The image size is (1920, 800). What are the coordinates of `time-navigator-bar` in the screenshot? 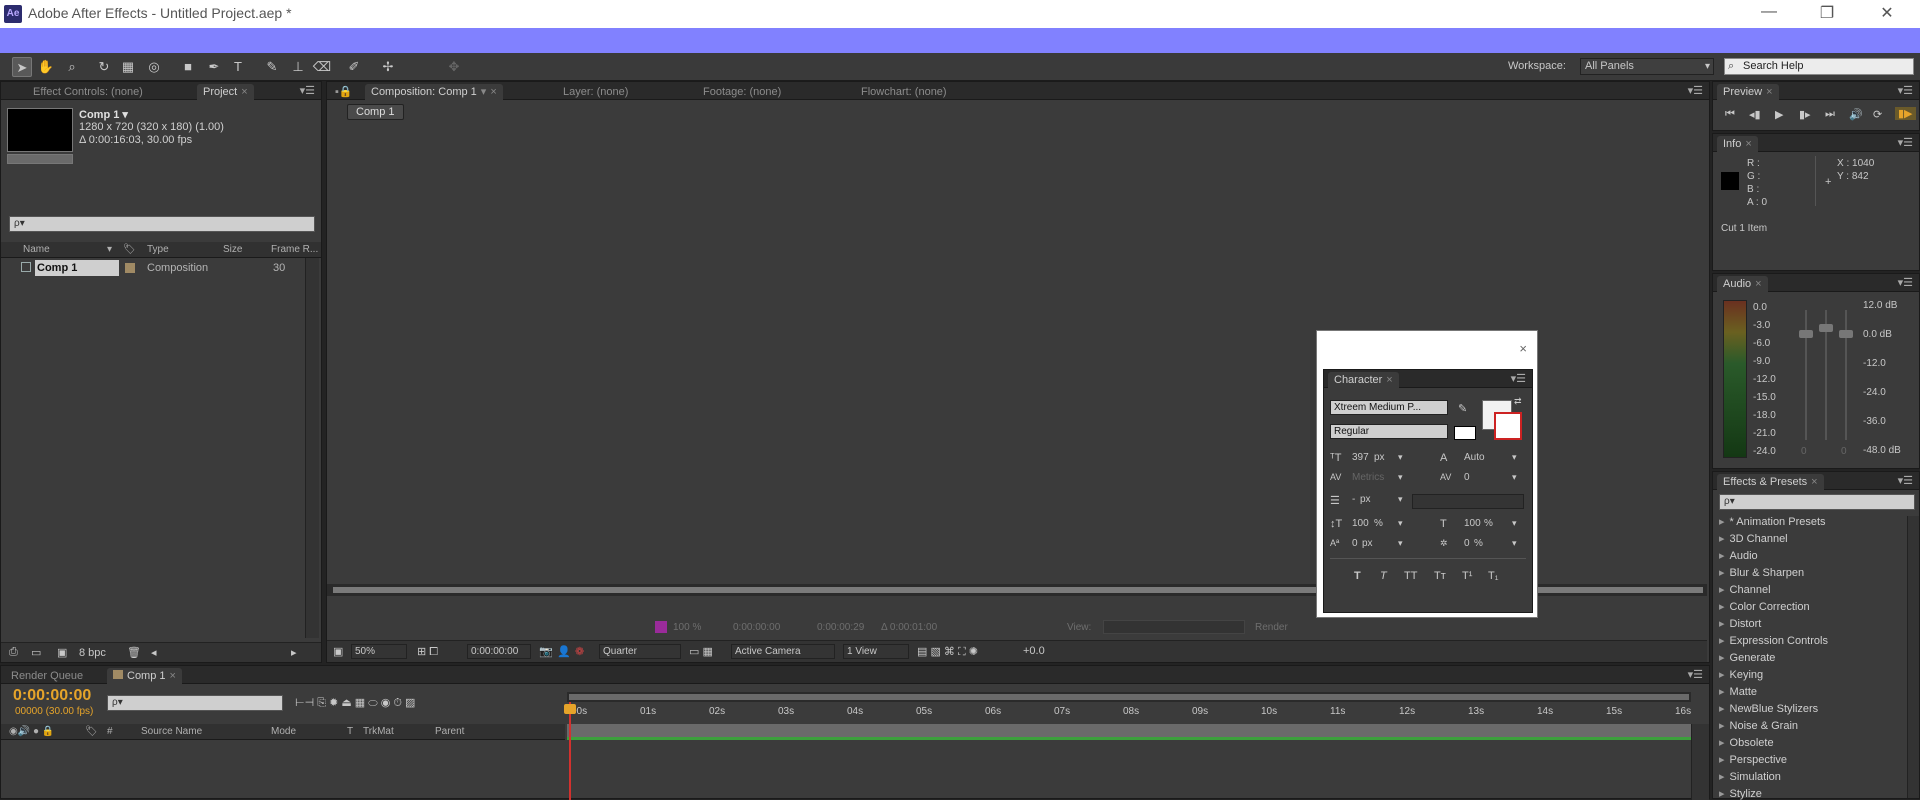 It's located at (1129, 697).